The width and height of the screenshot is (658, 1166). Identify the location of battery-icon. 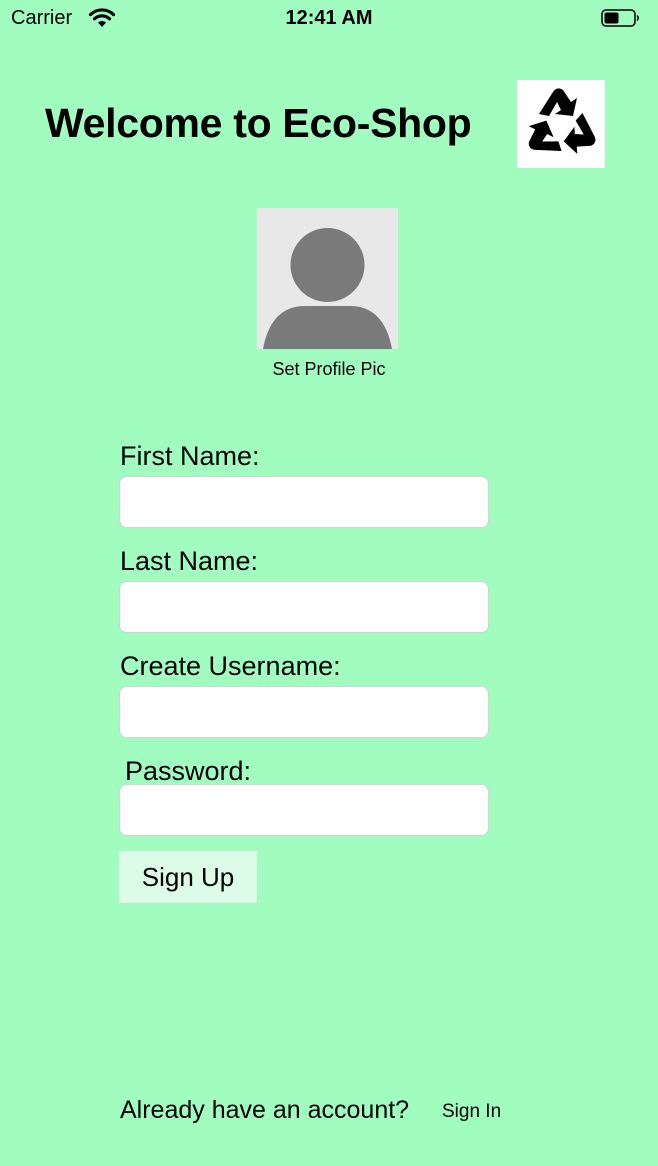
(620, 18).